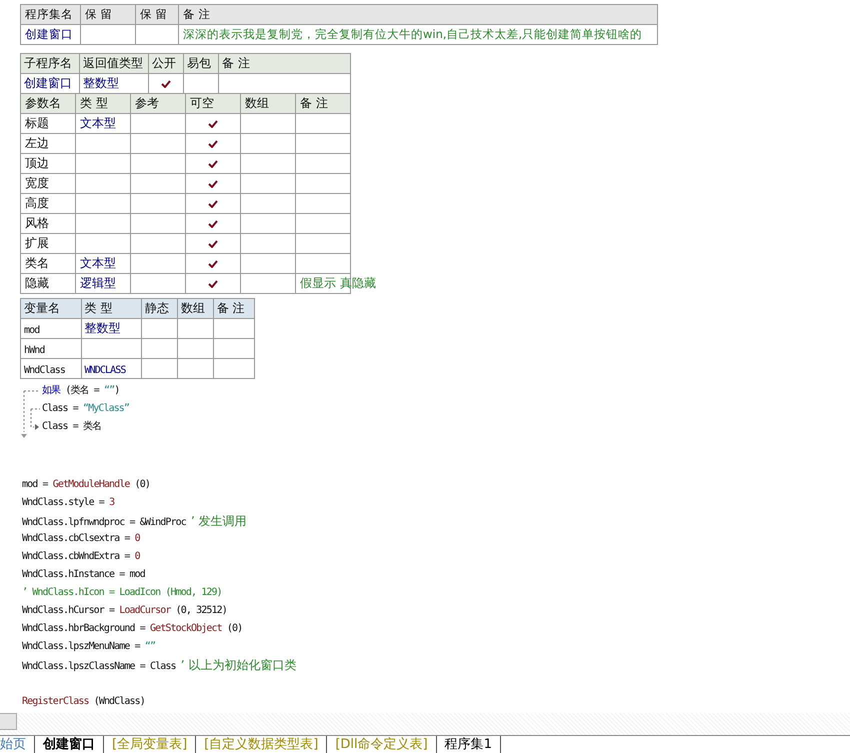 The width and height of the screenshot is (850, 753). What do you see at coordinates (37, 203) in the screenshot?
I see `table-cell: 高度` at bounding box center [37, 203].